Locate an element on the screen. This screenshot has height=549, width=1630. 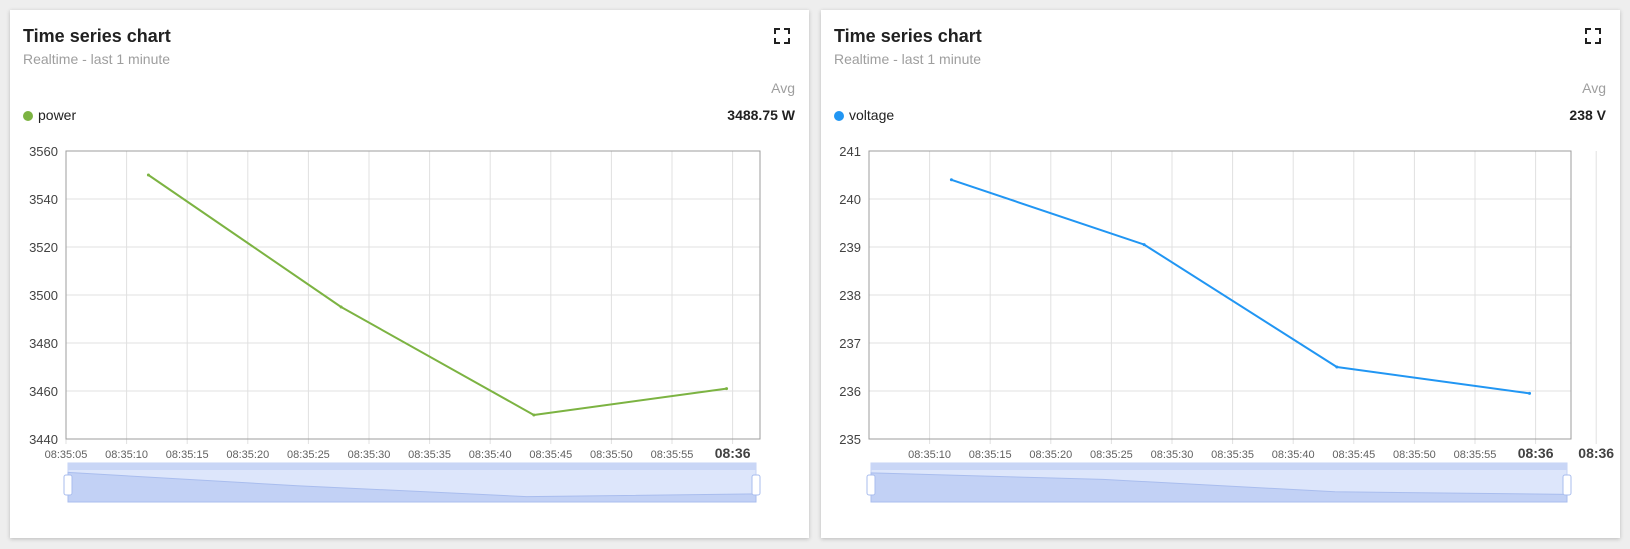
legend-avg-value: 238 V is located at coordinates (1587, 115).